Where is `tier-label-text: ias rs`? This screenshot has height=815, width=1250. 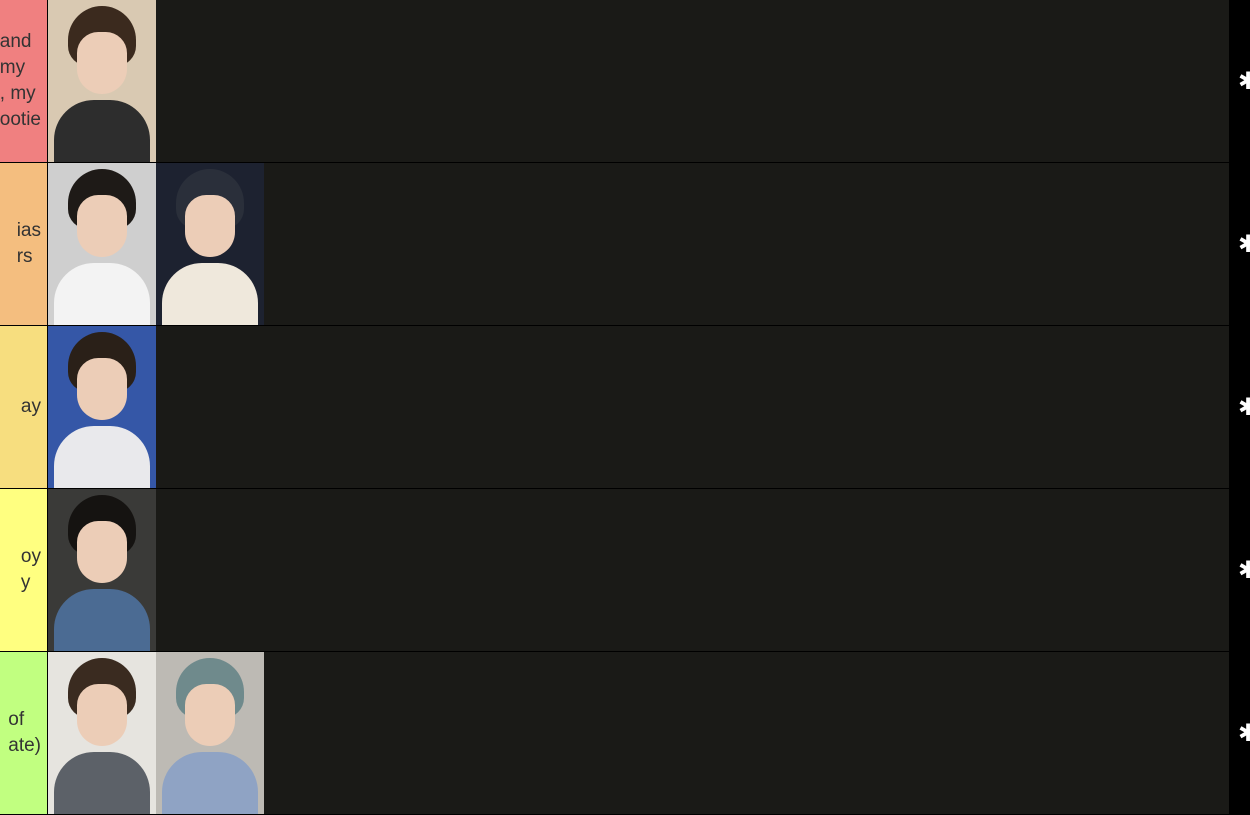
tier-label-text: ias rs is located at coordinates (28, 243).